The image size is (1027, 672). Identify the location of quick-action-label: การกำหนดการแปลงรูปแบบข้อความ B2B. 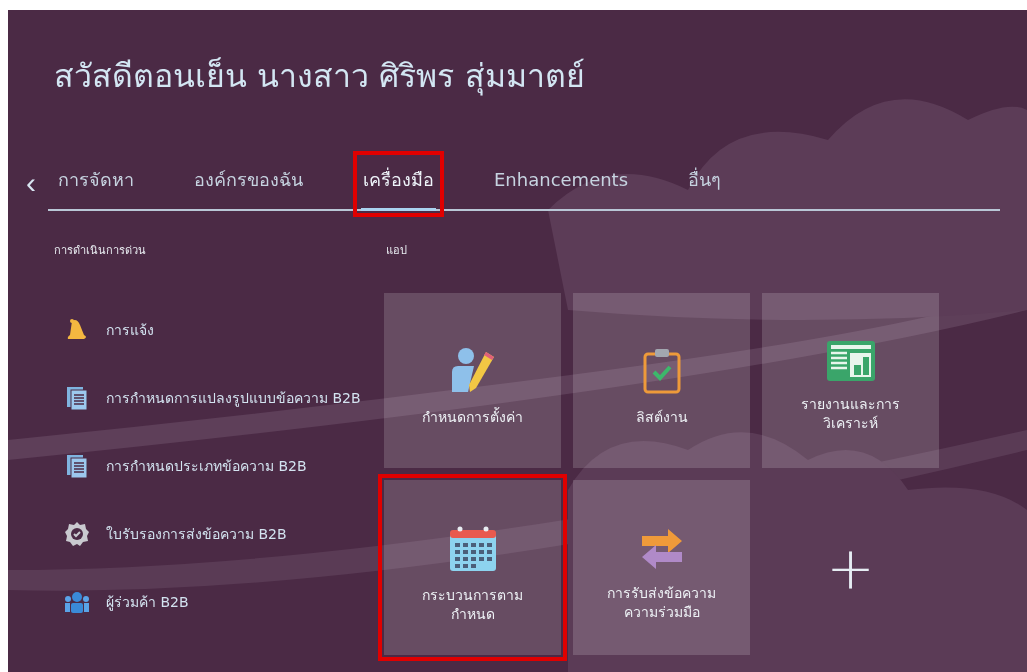
(233, 399).